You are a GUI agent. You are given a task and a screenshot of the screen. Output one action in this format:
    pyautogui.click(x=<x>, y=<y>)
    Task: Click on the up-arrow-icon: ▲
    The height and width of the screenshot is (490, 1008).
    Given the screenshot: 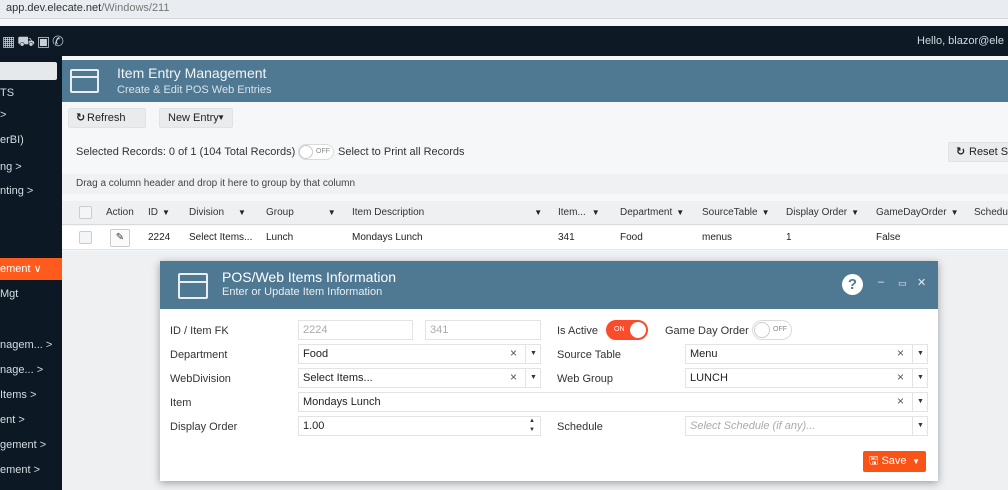 What is the action you would take?
    pyautogui.click(x=532, y=421)
    